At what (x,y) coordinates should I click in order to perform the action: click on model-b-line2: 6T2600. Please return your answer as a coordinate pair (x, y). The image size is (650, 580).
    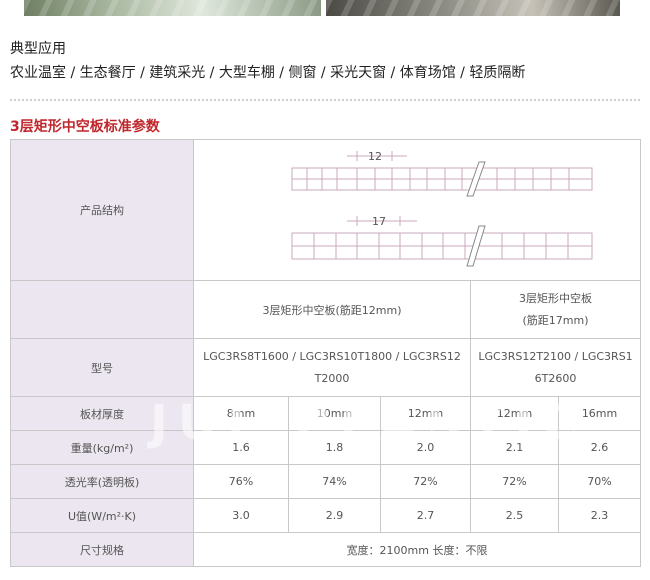
    Looking at the image, I should click on (555, 378).